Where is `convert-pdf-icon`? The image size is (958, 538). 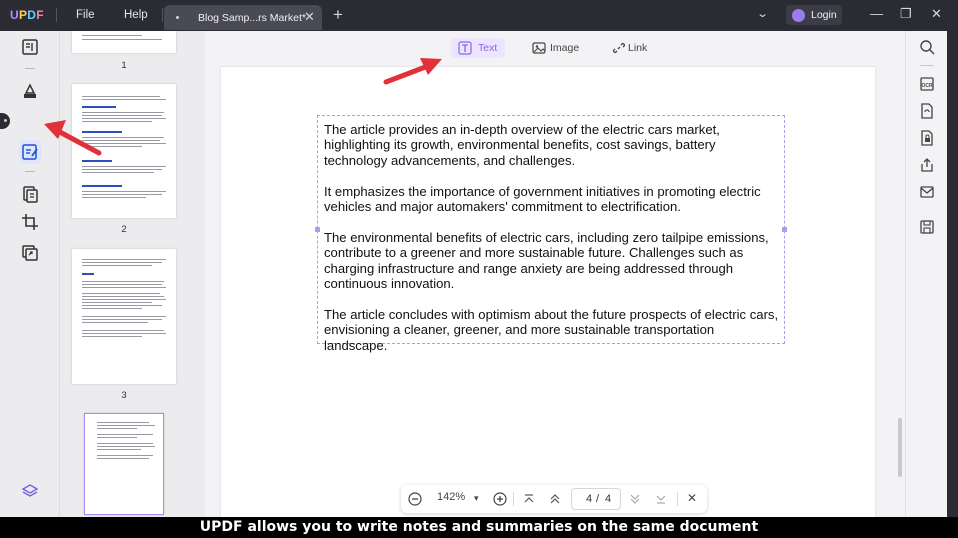 convert-pdf-icon is located at coordinates (927, 111).